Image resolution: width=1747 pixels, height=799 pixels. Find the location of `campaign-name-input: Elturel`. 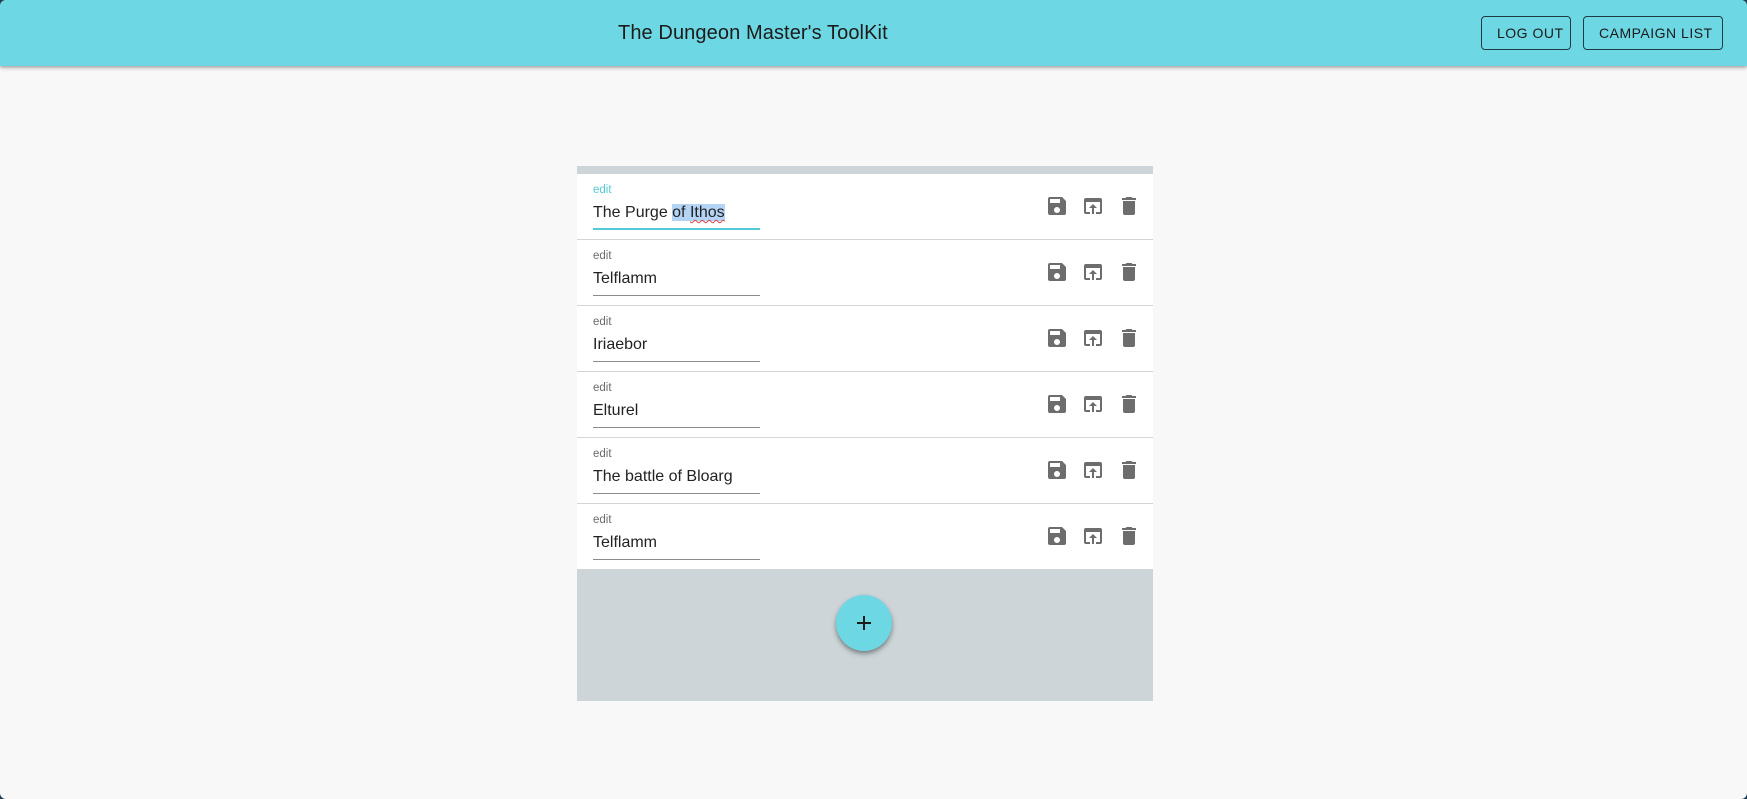

campaign-name-input: Elturel is located at coordinates (676, 412).